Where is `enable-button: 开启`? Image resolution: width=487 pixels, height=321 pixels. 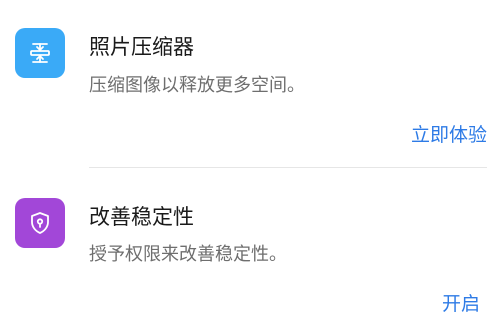 enable-button: 开启 is located at coordinates (461, 302).